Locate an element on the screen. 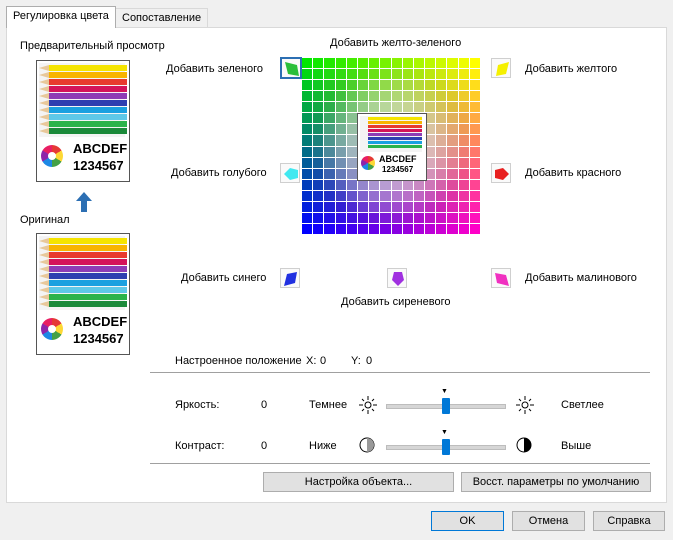  add-yellow-button is located at coordinates (501, 68).